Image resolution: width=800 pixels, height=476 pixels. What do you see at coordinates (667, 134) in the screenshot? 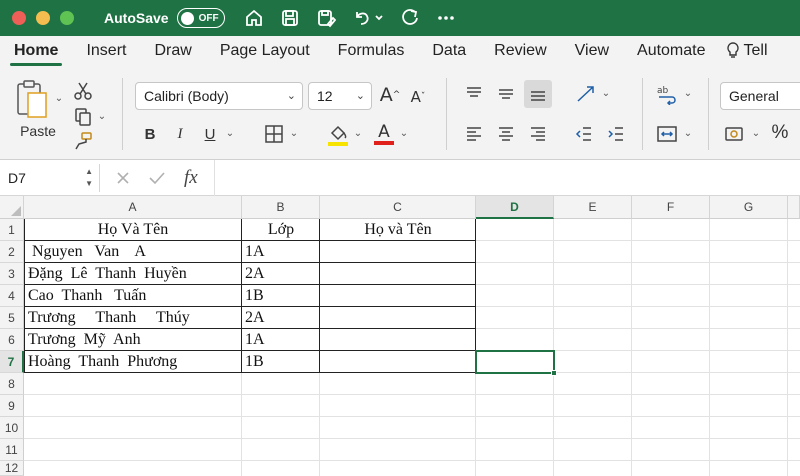
I see `merge-center-icon` at bounding box center [667, 134].